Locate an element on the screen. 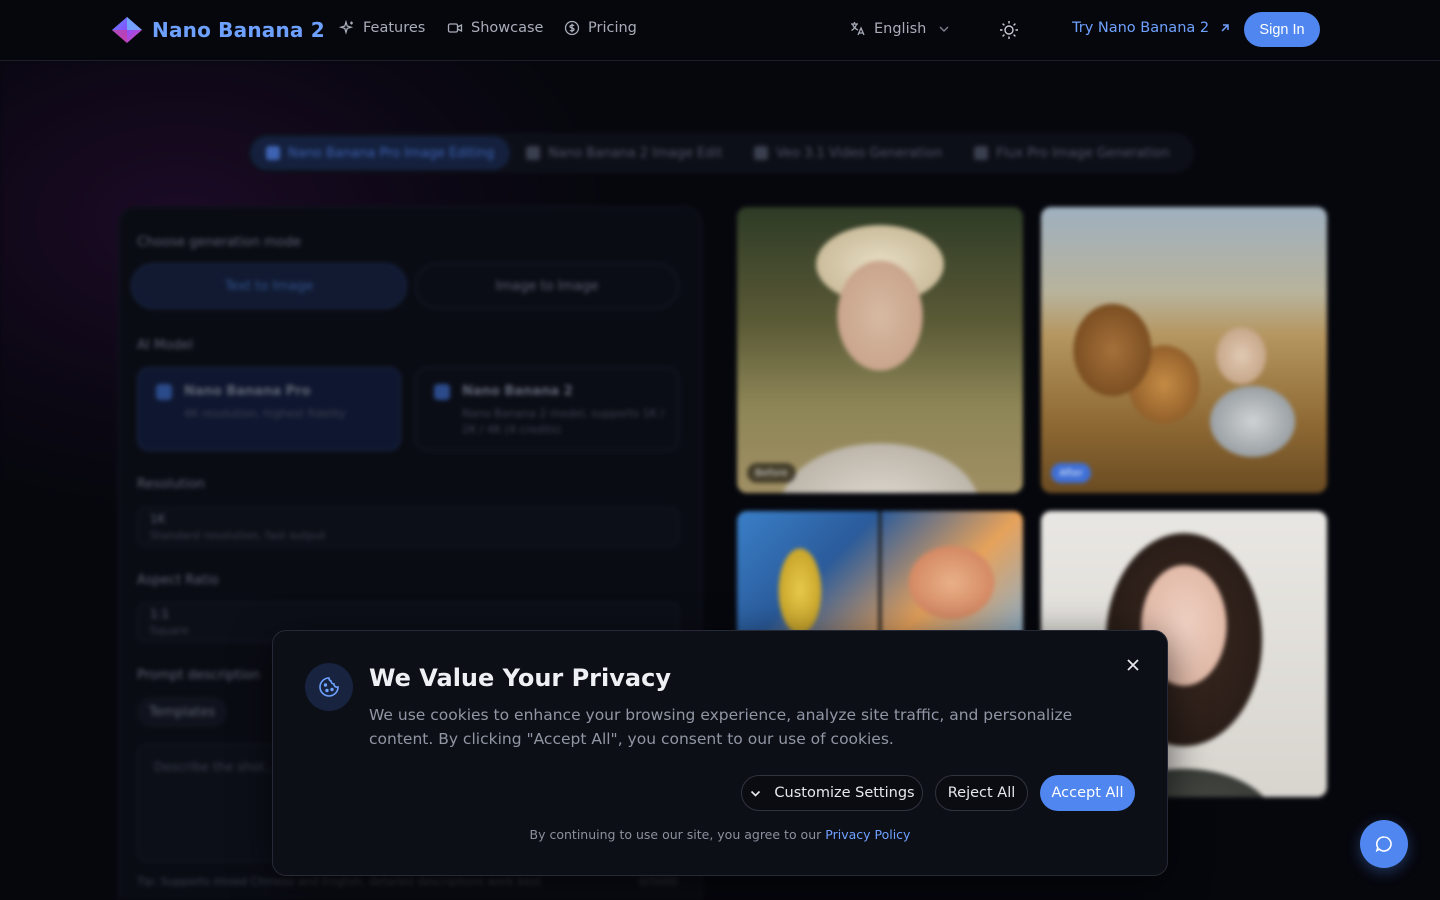  video-icon is located at coordinates (761, 153).